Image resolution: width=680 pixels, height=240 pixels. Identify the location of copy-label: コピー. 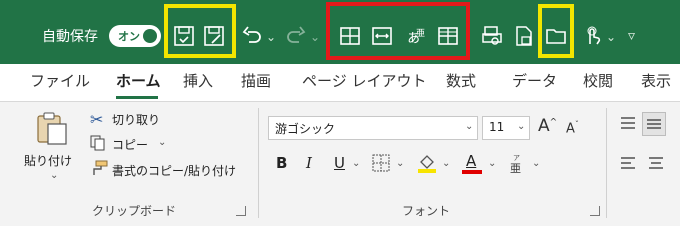
(130, 144).